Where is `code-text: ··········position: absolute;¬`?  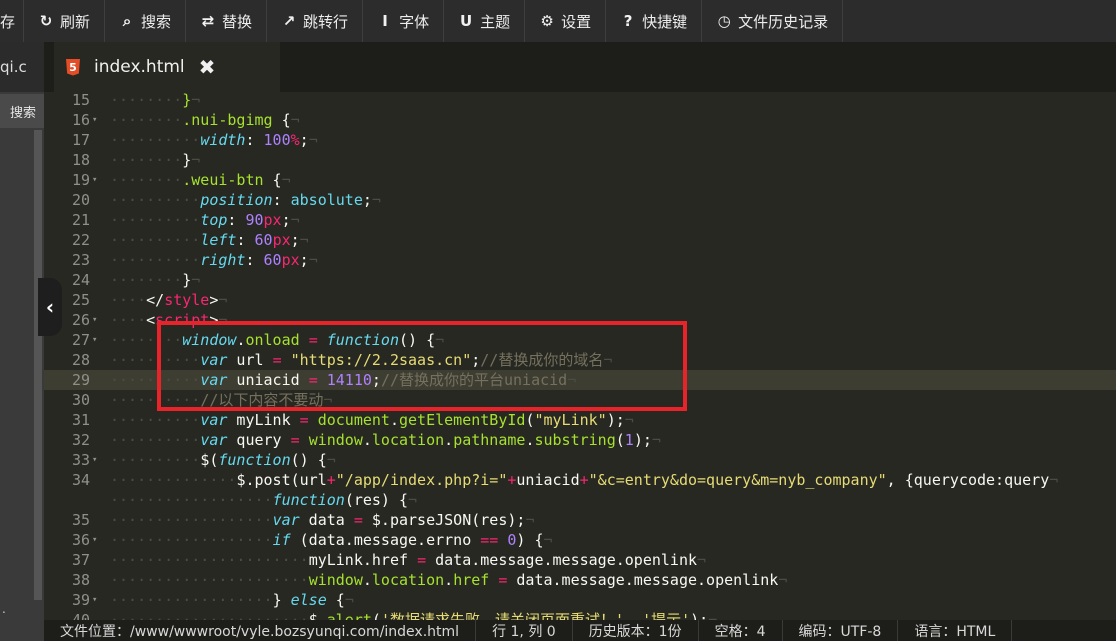
code-text: ··········position: absolute;¬ is located at coordinates (245, 200).